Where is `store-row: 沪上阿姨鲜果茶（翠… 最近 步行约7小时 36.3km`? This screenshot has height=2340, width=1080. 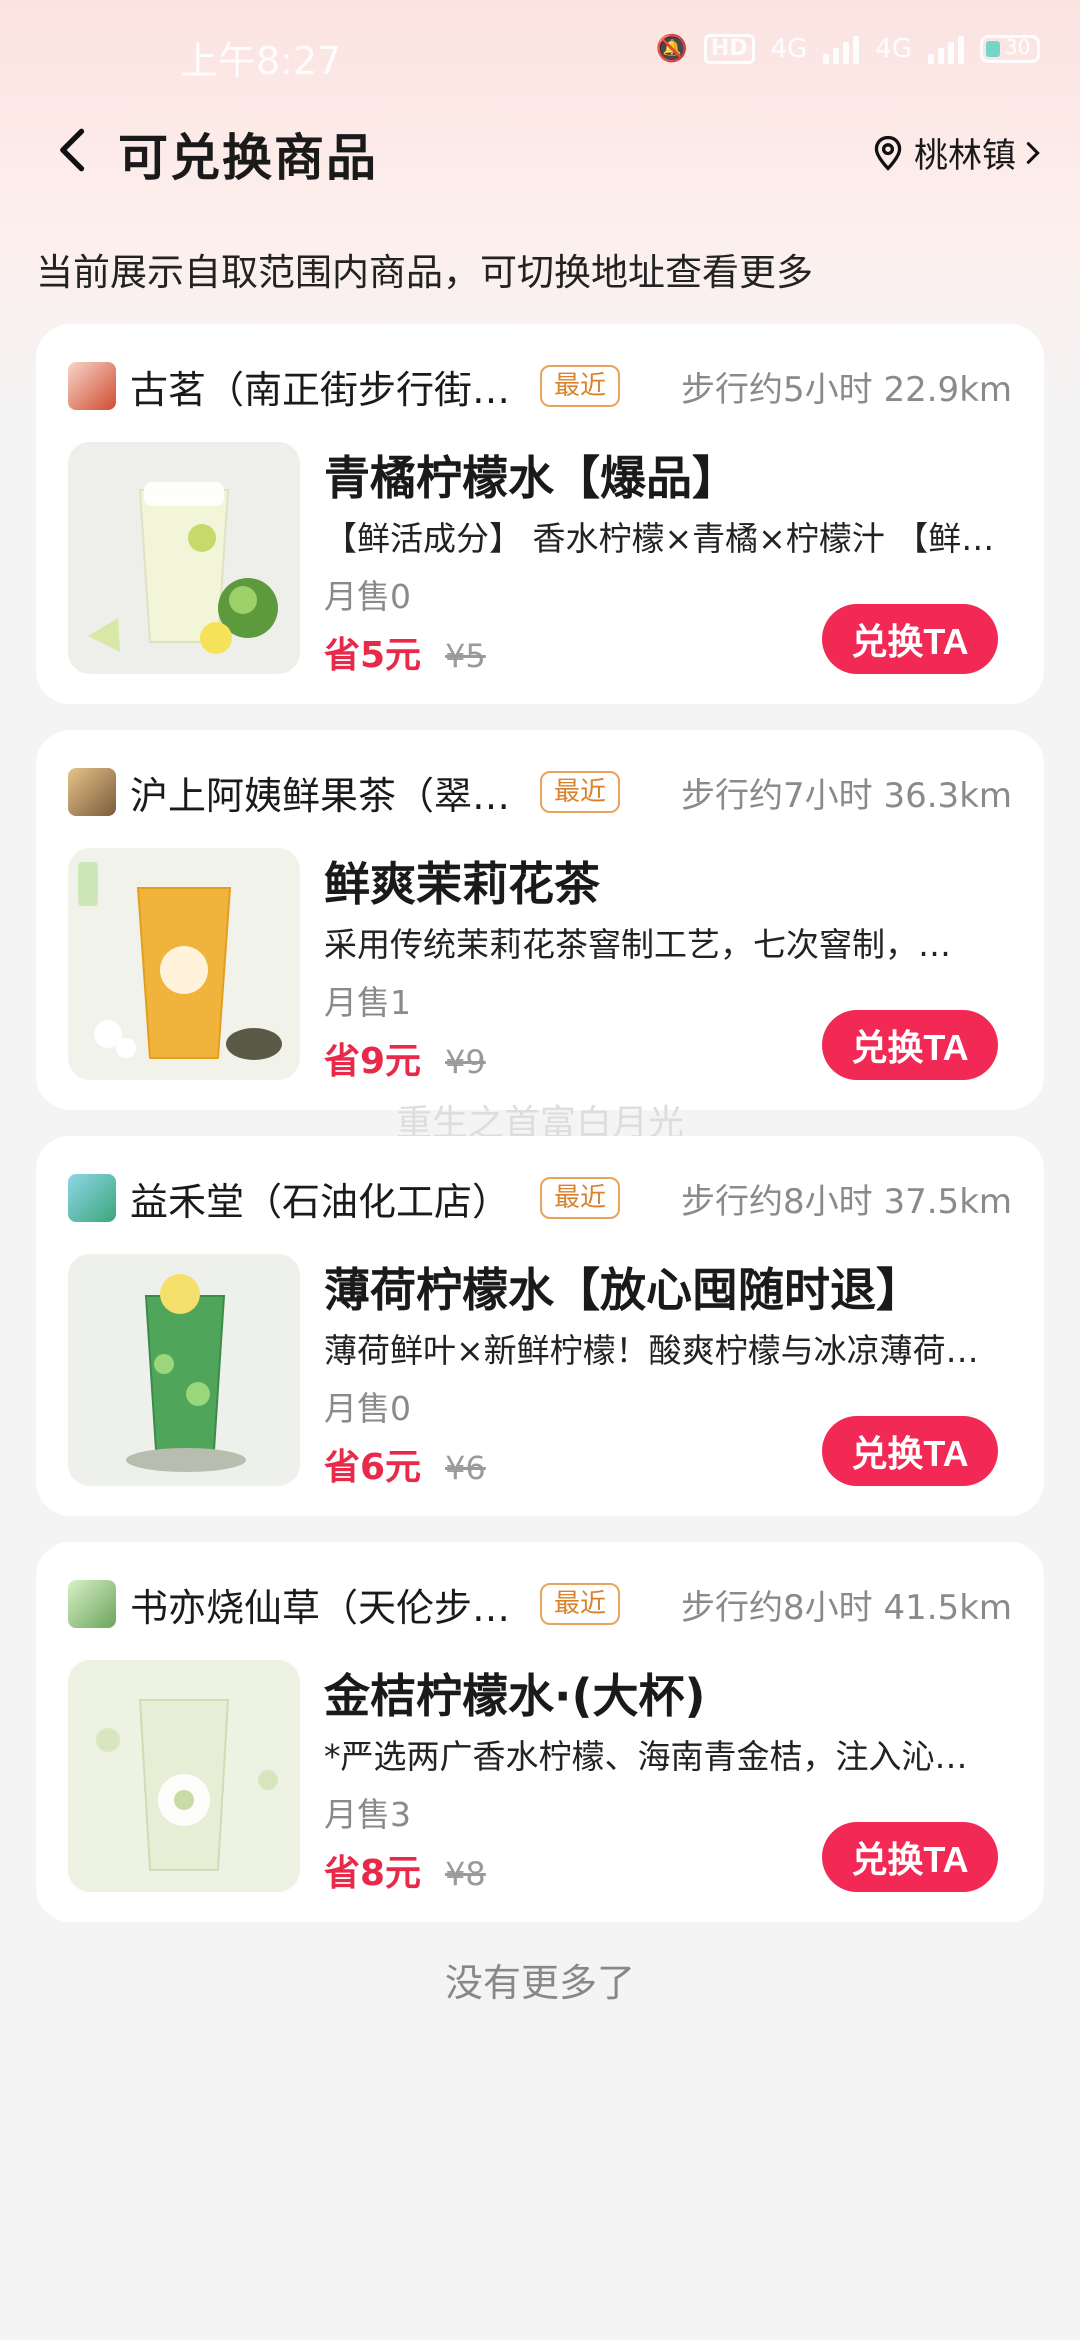
store-row: 沪上阿姨鲜果茶（翠… 最近 步行约7小时 36.3km is located at coordinates (540, 792).